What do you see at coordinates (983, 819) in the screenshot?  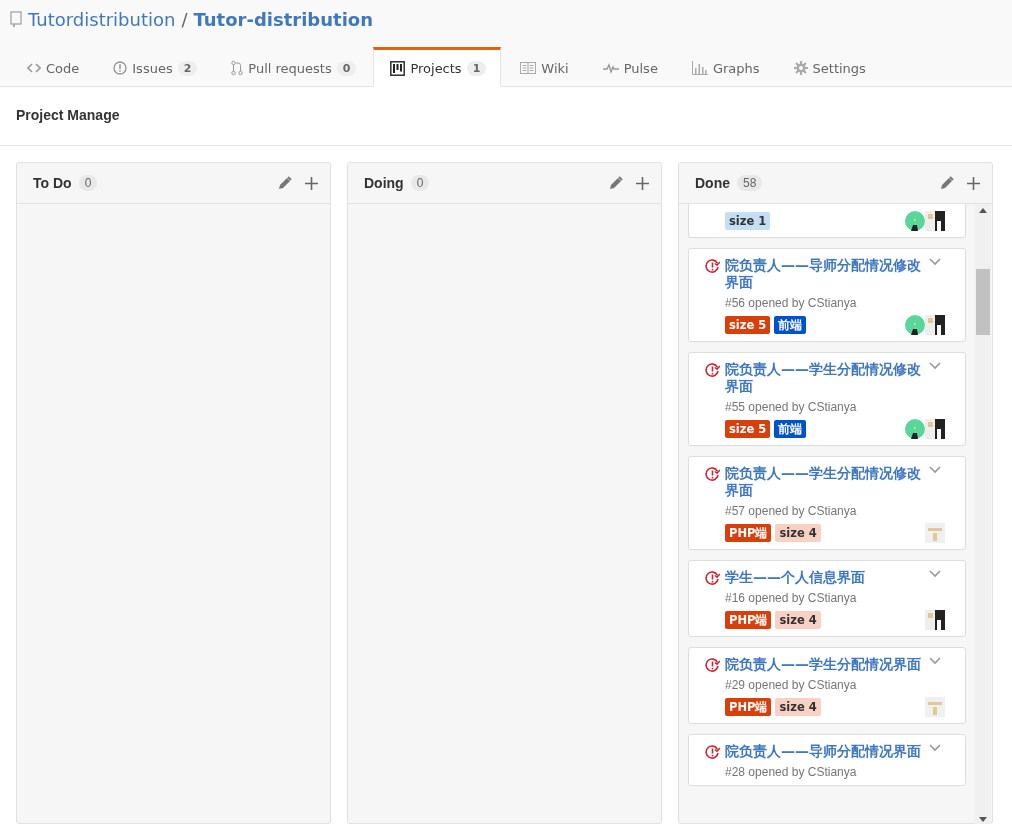 I see `scroll-down-icon` at bounding box center [983, 819].